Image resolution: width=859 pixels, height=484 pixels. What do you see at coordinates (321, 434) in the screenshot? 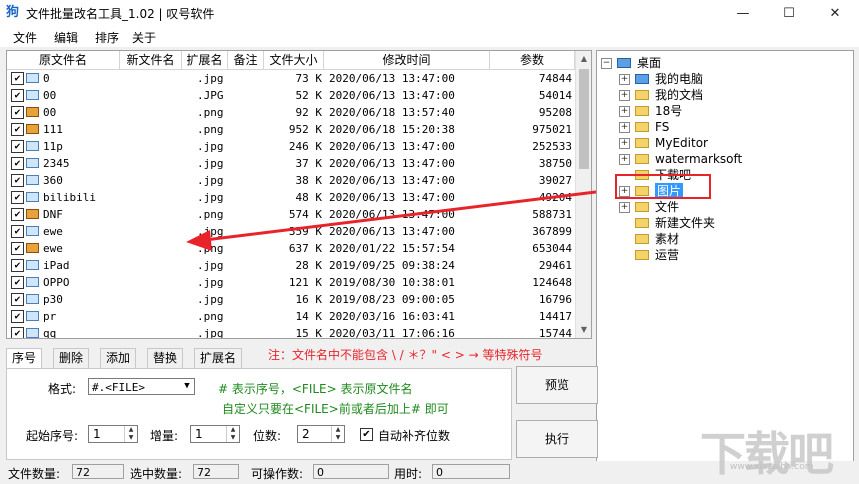
I see `digits-stepper: 2 ▲ ▼` at bounding box center [321, 434].